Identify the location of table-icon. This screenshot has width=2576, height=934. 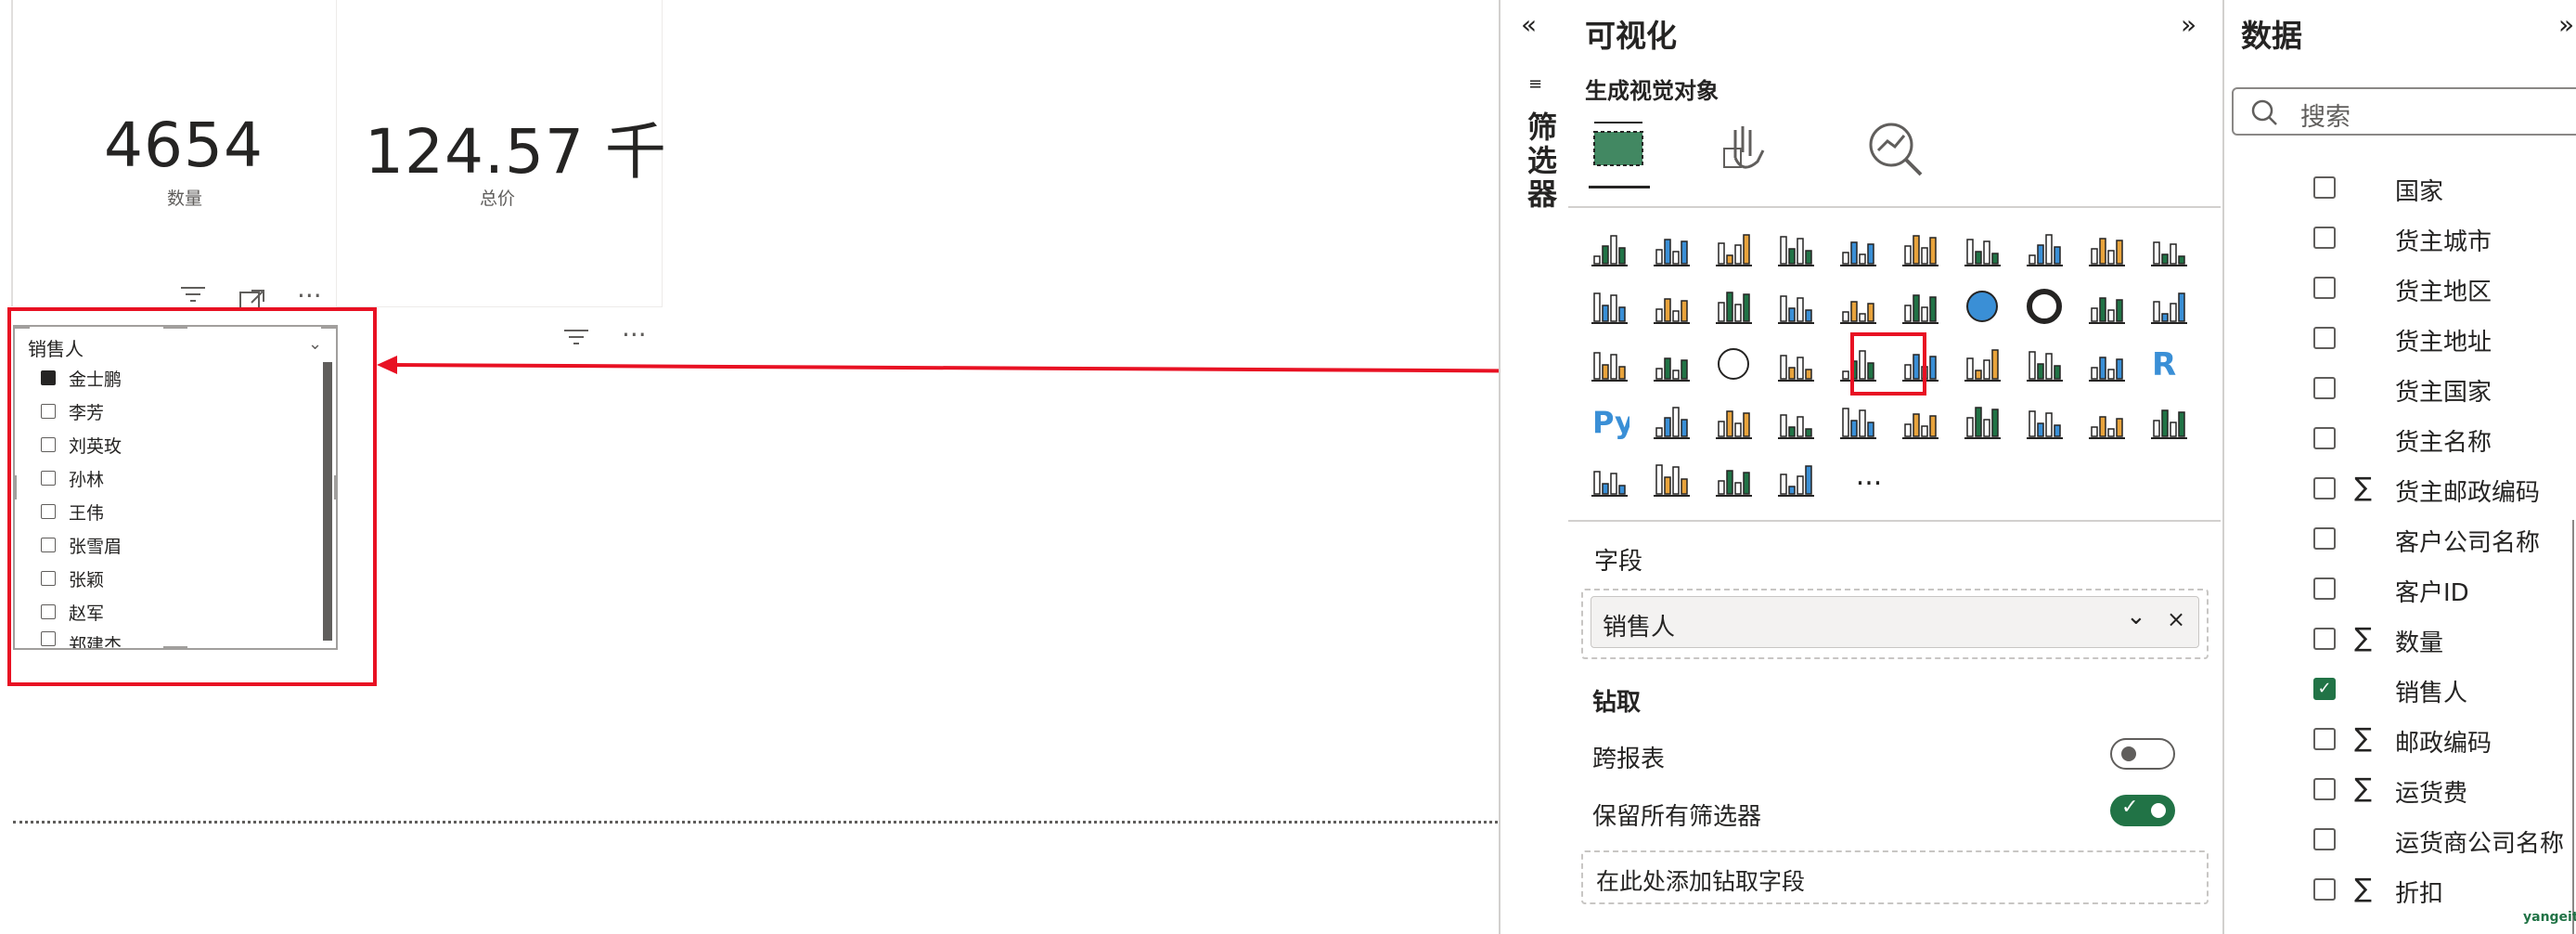
(2044, 364).